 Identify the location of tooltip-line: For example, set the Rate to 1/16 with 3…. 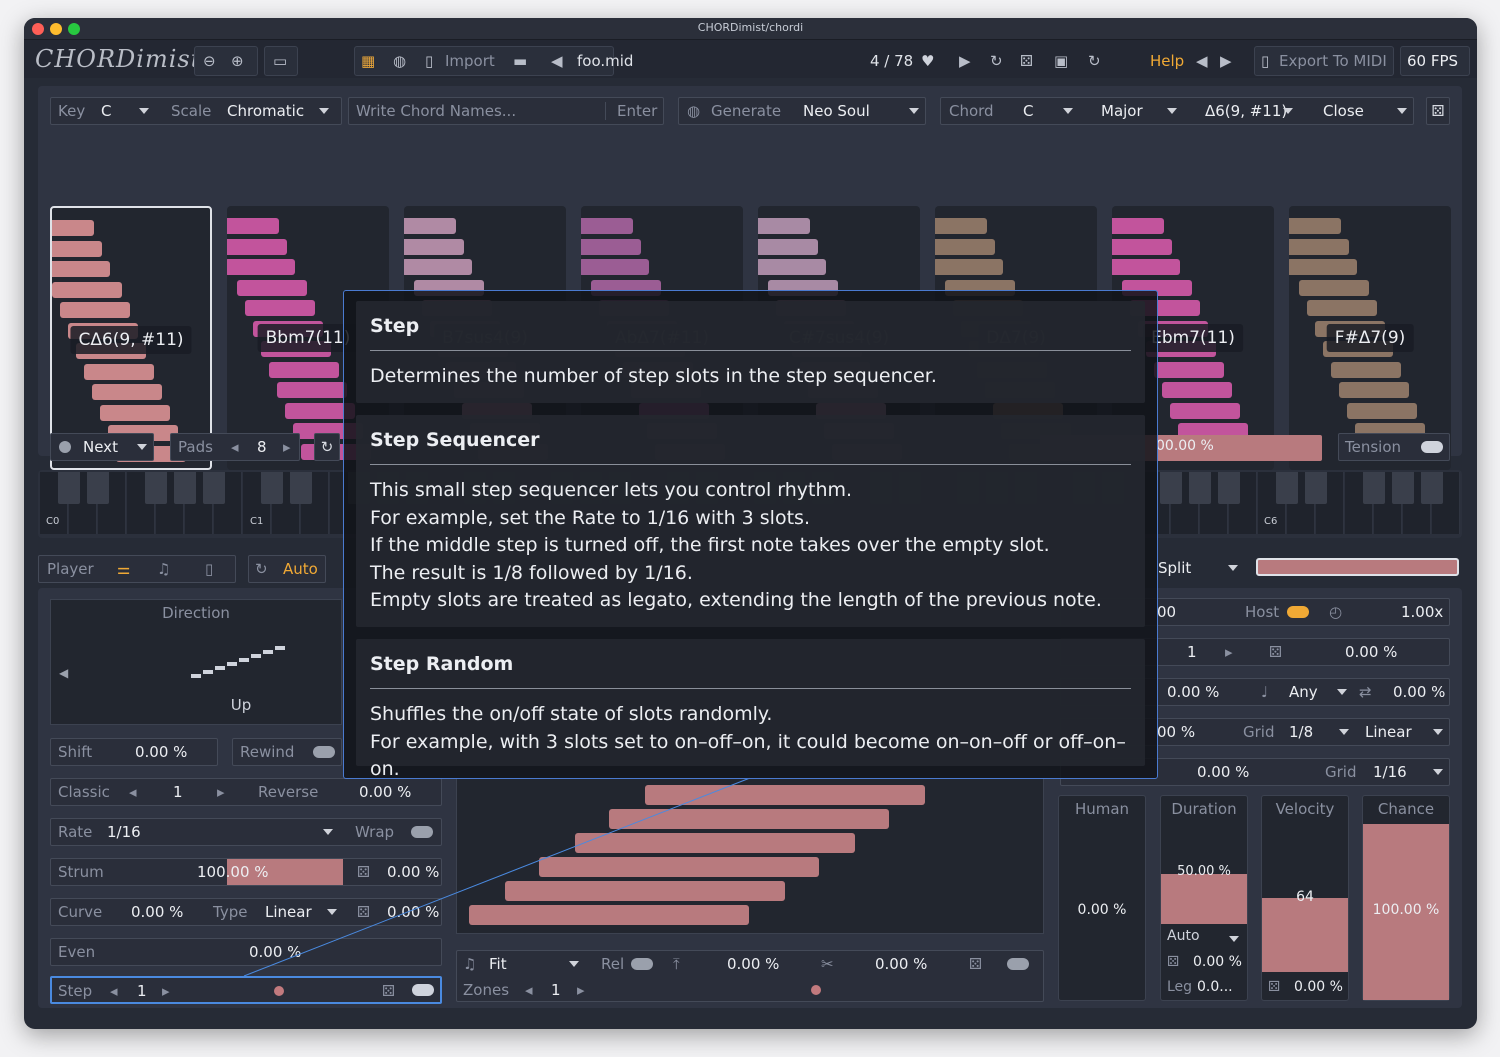
(590, 517).